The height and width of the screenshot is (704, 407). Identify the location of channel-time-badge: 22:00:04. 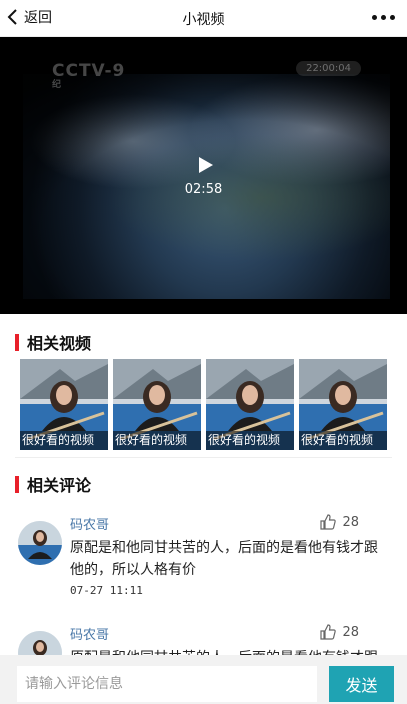
(328, 68).